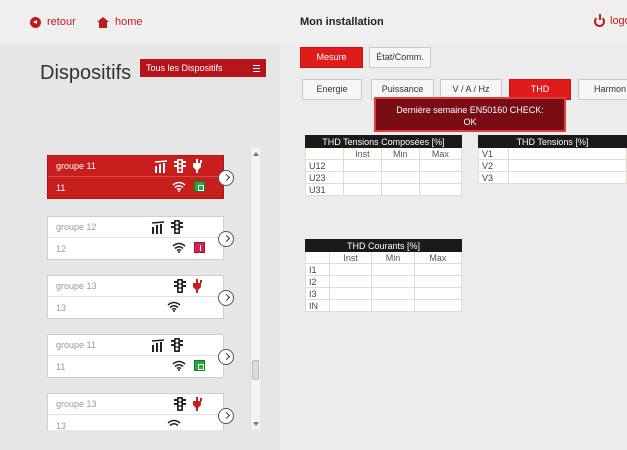 Image resolution: width=627 pixels, height=450 pixels. What do you see at coordinates (362, 153) in the screenshot?
I see `column-header: Inst` at bounding box center [362, 153].